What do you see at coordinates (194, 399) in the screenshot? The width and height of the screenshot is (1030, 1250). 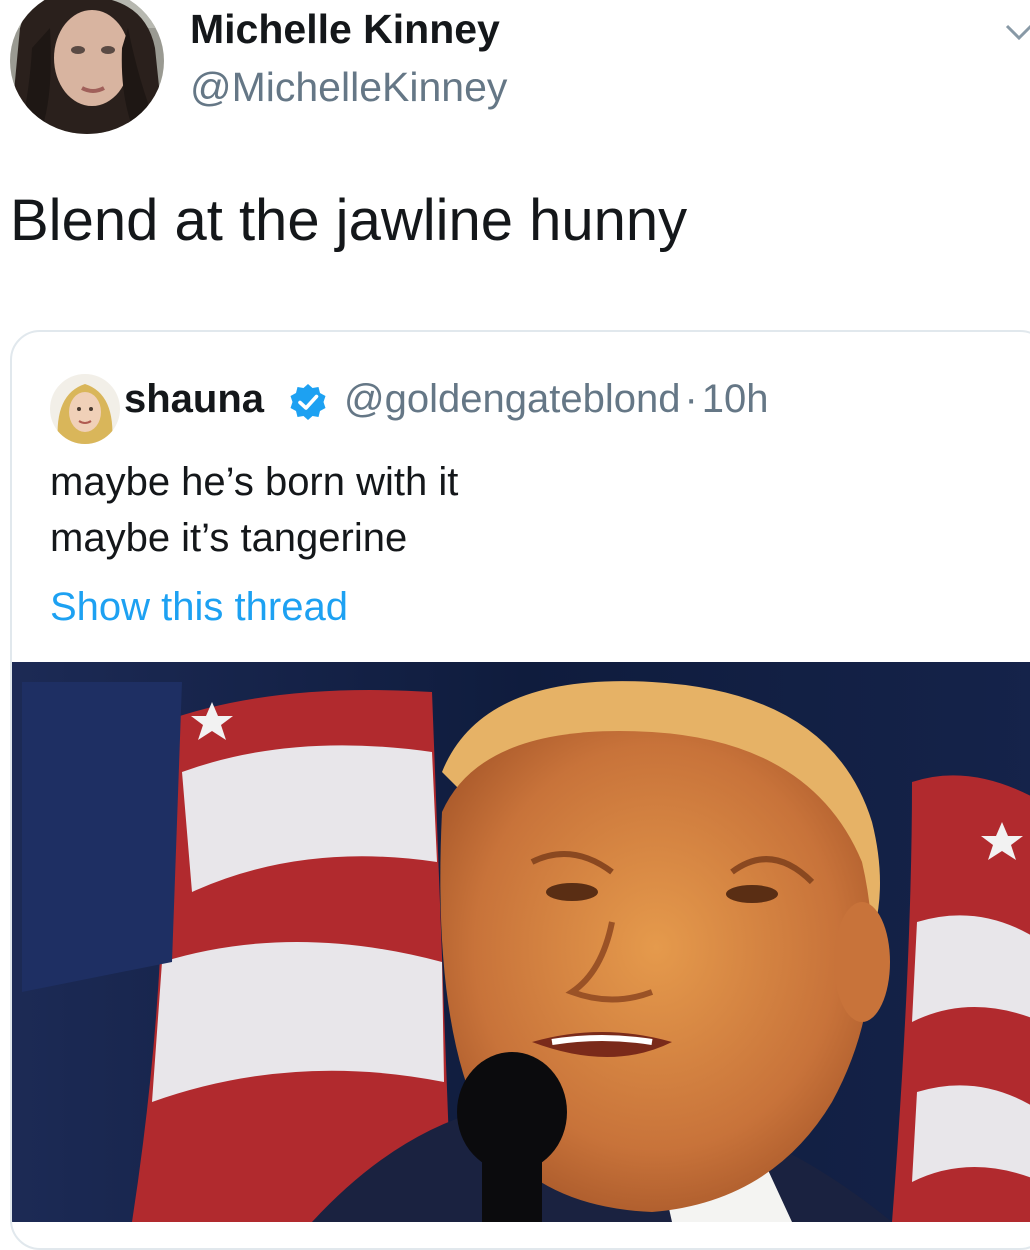 I see `quoted-author-name: shauna` at bounding box center [194, 399].